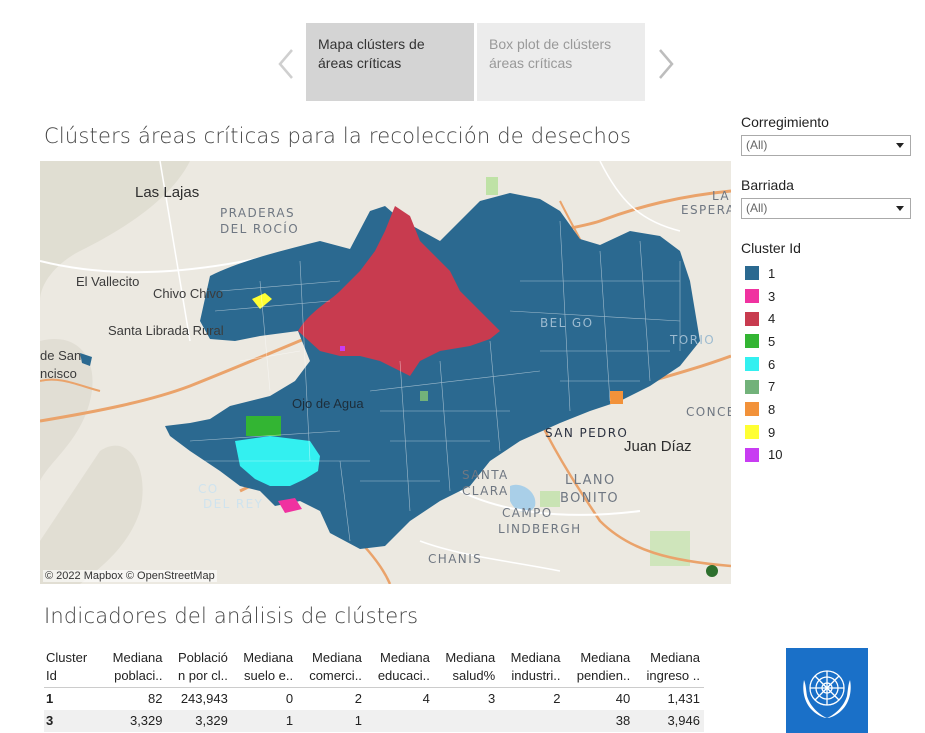 This screenshot has width=925, height=733. I want to click on place-label-el-vallecito: El Vallecito, so click(108, 281).